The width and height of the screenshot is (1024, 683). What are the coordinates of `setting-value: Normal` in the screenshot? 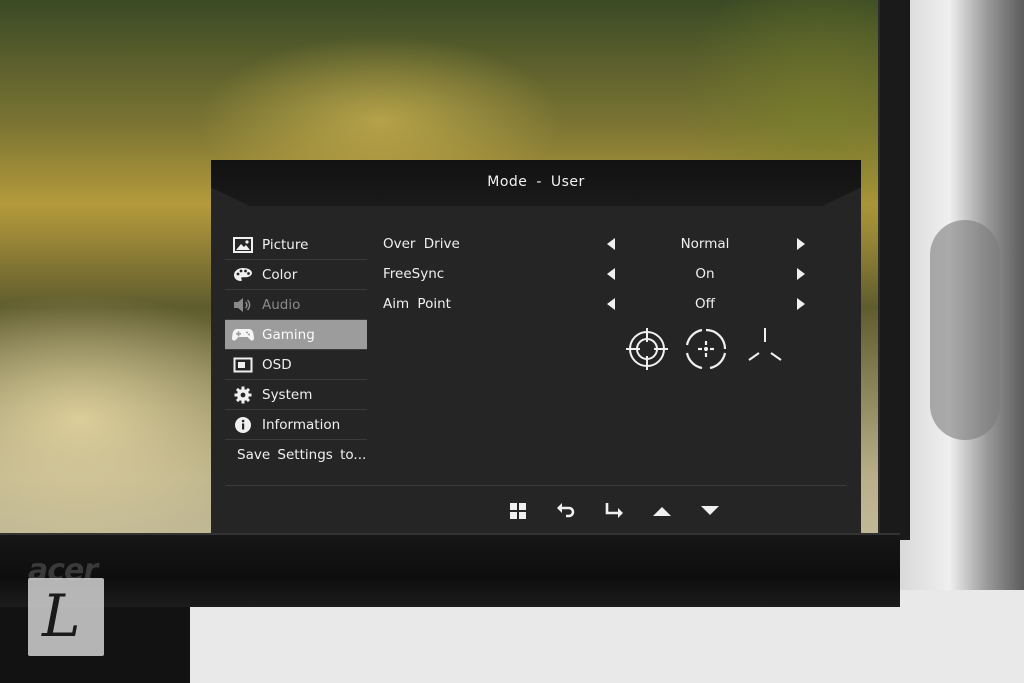 It's located at (705, 244).